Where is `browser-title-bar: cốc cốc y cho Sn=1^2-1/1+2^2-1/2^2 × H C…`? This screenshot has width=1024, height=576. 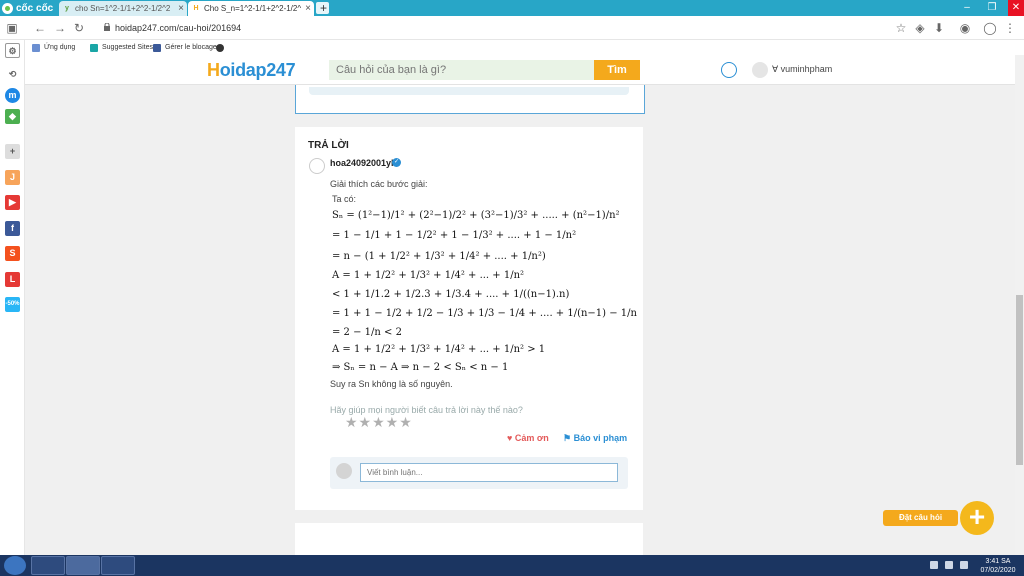 browser-title-bar: cốc cốc y cho Sn=1^2-1/1+2^2-1/2^2 × H C… is located at coordinates (512, 8).